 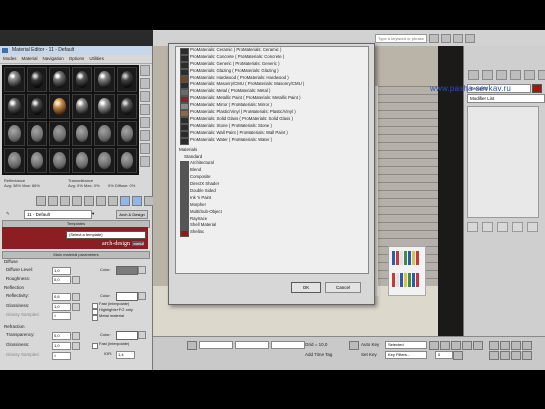 I want to click on eyedropper-icon: ✎, so click(x=8, y=213).